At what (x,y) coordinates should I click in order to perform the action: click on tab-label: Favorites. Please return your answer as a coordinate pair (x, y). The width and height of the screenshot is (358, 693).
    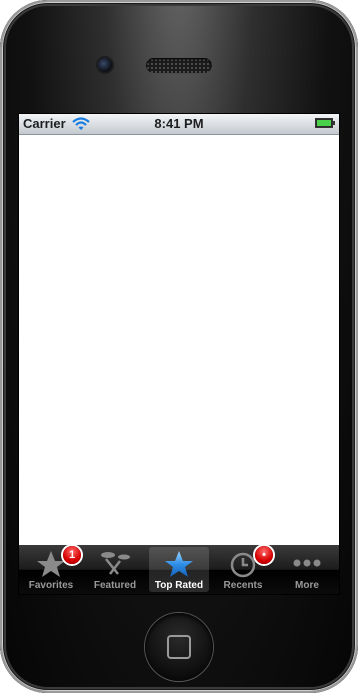
    Looking at the image, I should click on (51, 585).